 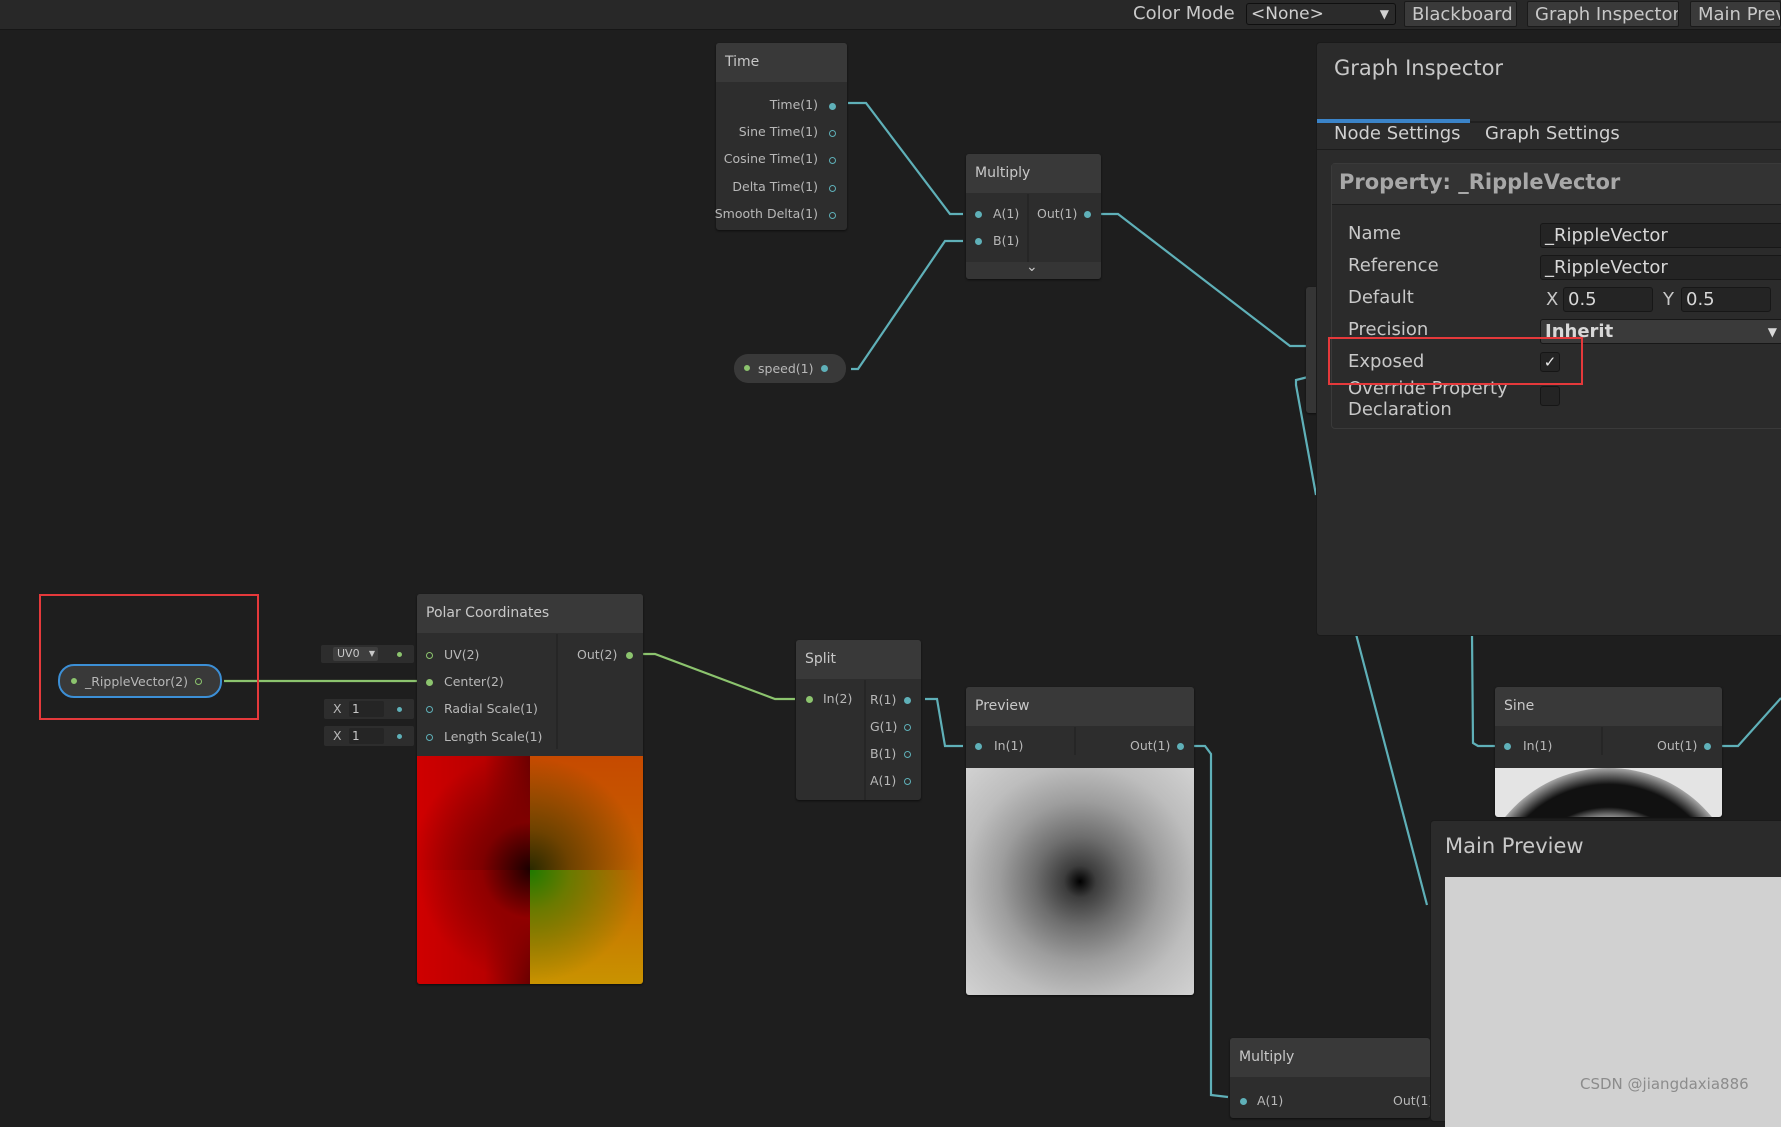 What do you see at coordinates (1677, 745) in the screenshot?
I see `sine-out-label: Out(1)` at bounding box center [1677, 745].